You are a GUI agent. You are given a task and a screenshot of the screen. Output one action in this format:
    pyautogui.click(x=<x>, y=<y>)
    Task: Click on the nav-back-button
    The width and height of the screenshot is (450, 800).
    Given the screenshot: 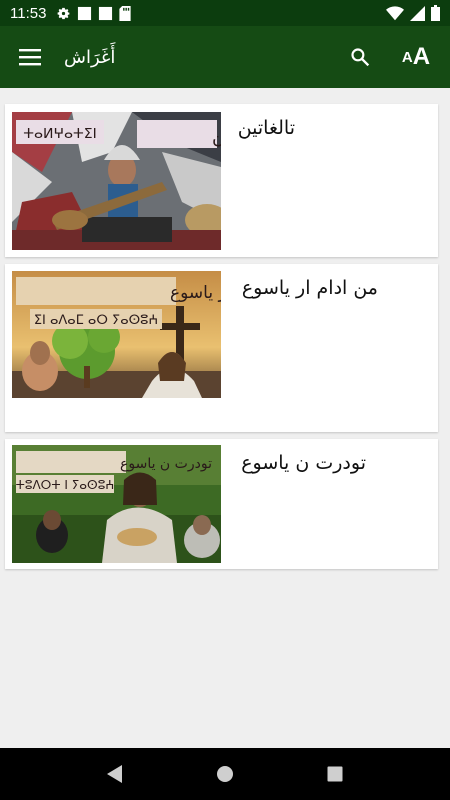 What is the action you would take?
    pyautogui.click(x=115, y=774)
    